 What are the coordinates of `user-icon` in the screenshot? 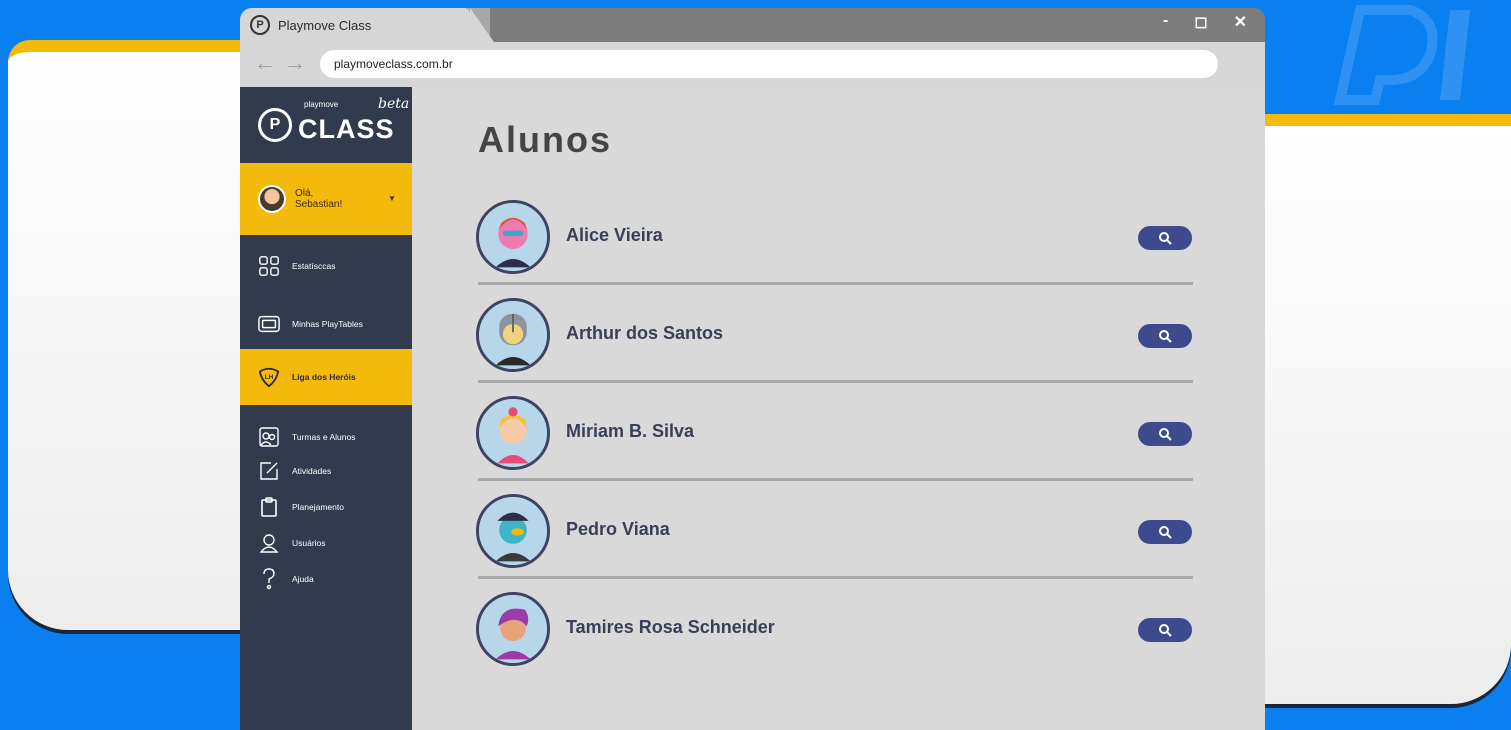 It's located at (269, 543).